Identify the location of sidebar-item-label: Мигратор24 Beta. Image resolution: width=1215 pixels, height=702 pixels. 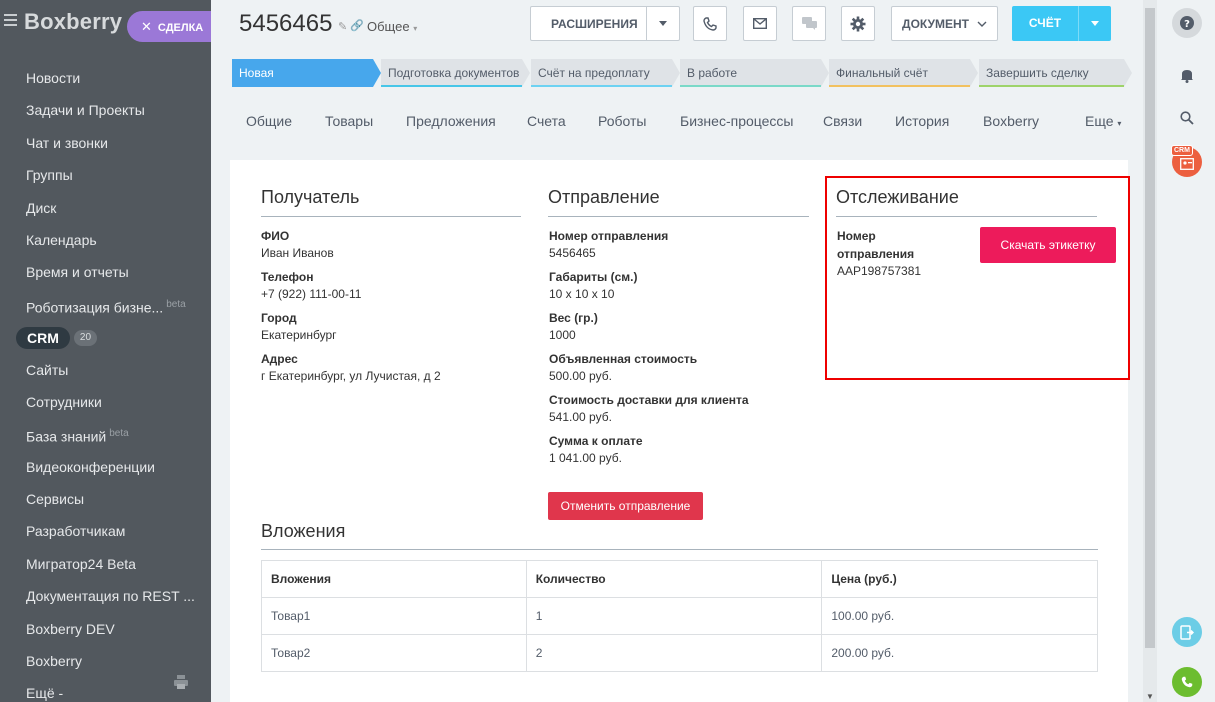
(81, 563).